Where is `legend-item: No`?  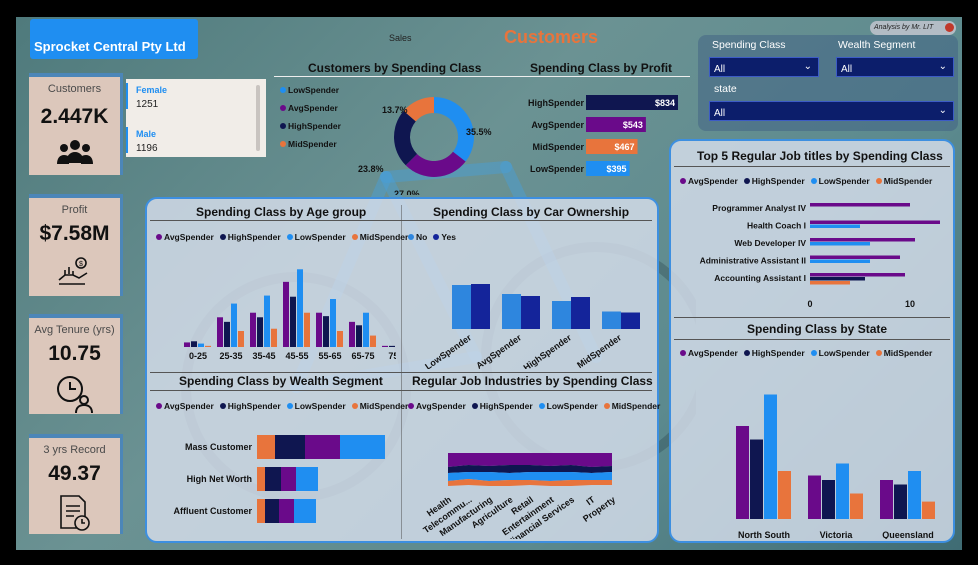
legend-item: No is located at coordinates (417, 237).